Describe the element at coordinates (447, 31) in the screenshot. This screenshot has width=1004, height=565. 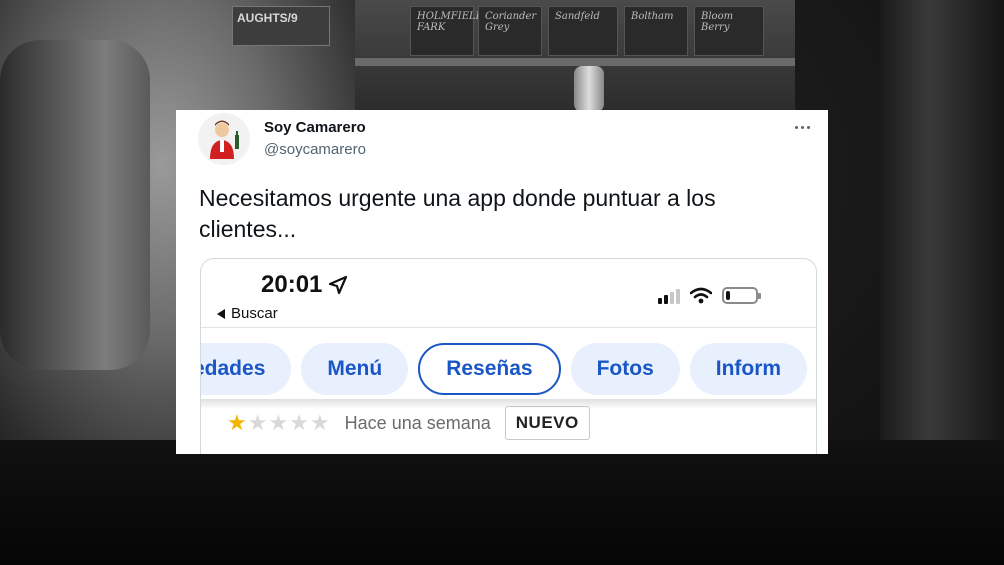
I see `chalkboard: HOLMFIELD FARK` at that location.